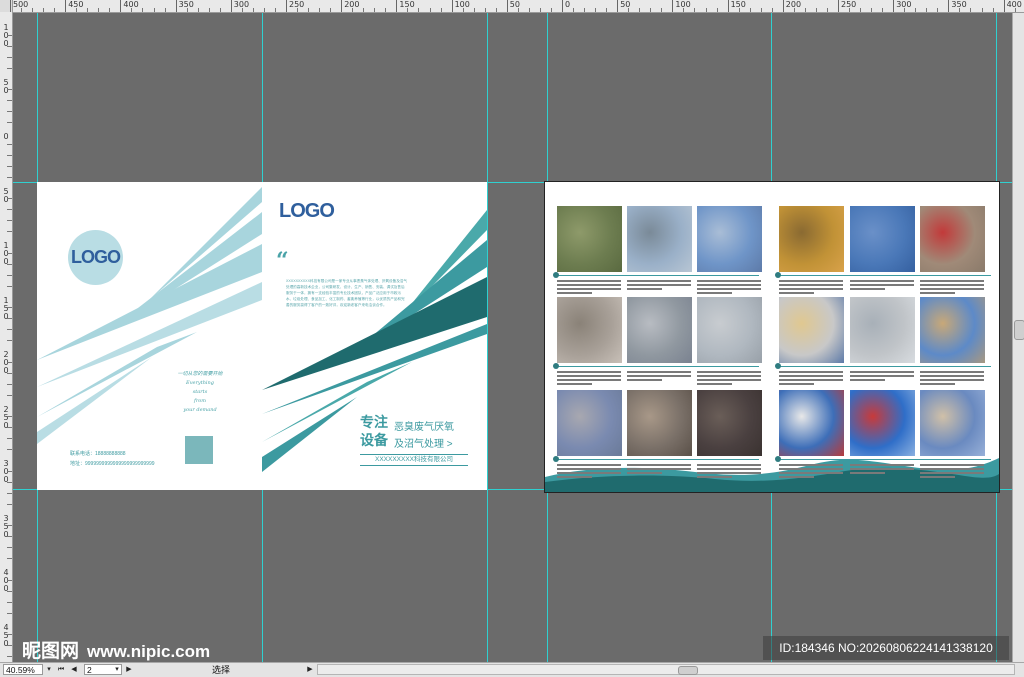 The height and width of the screenshot is (677, 1024). What do you see at coordinates (487, 337) in the screenshot?
I see `guide-vertical` at bounding box center [487, 337].